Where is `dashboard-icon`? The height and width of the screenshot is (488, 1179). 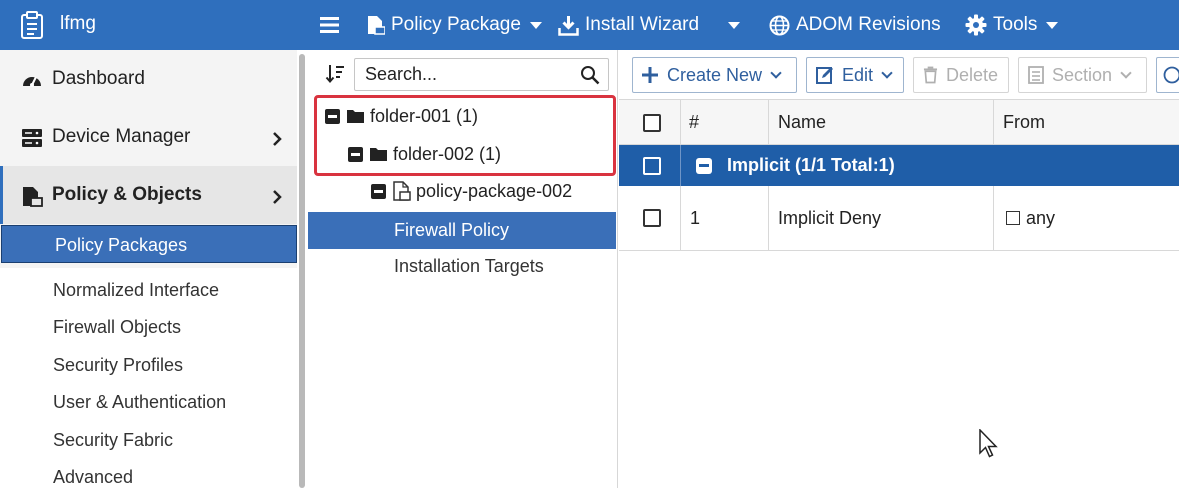
dashboard-icon is located at coordinates (32, 81).